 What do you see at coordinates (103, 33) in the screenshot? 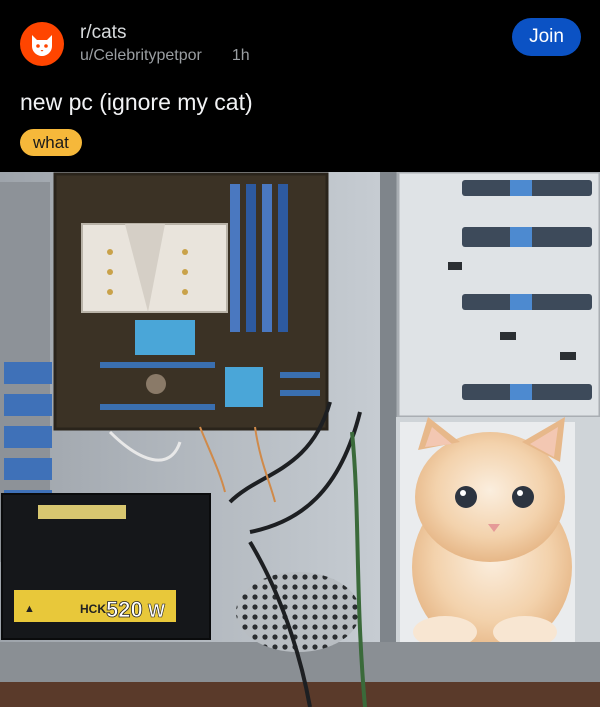
I see `subreddit-name: r/cats` at bounding box center [103, 33].